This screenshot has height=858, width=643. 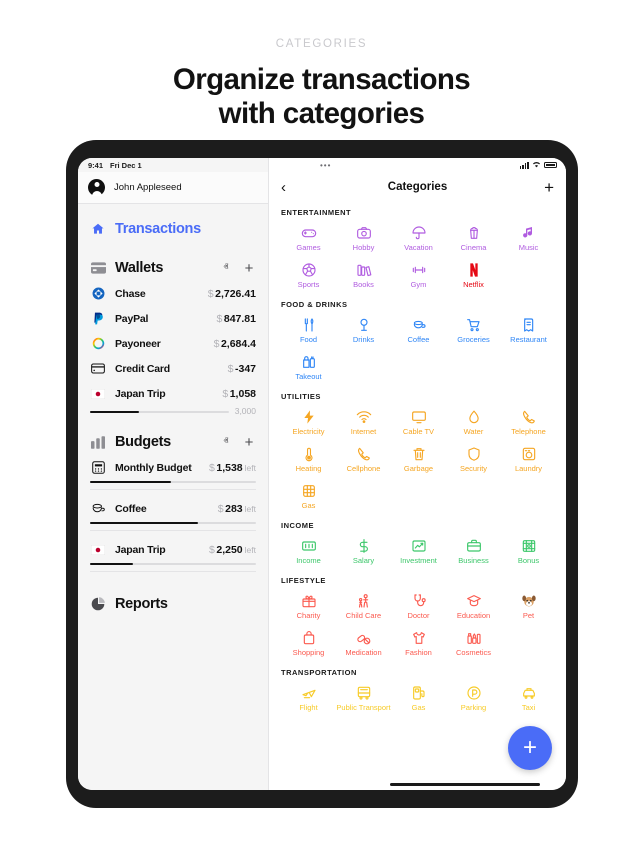 I want to click on list-item: Credit Card $ -347, so click(x=173, y=368).